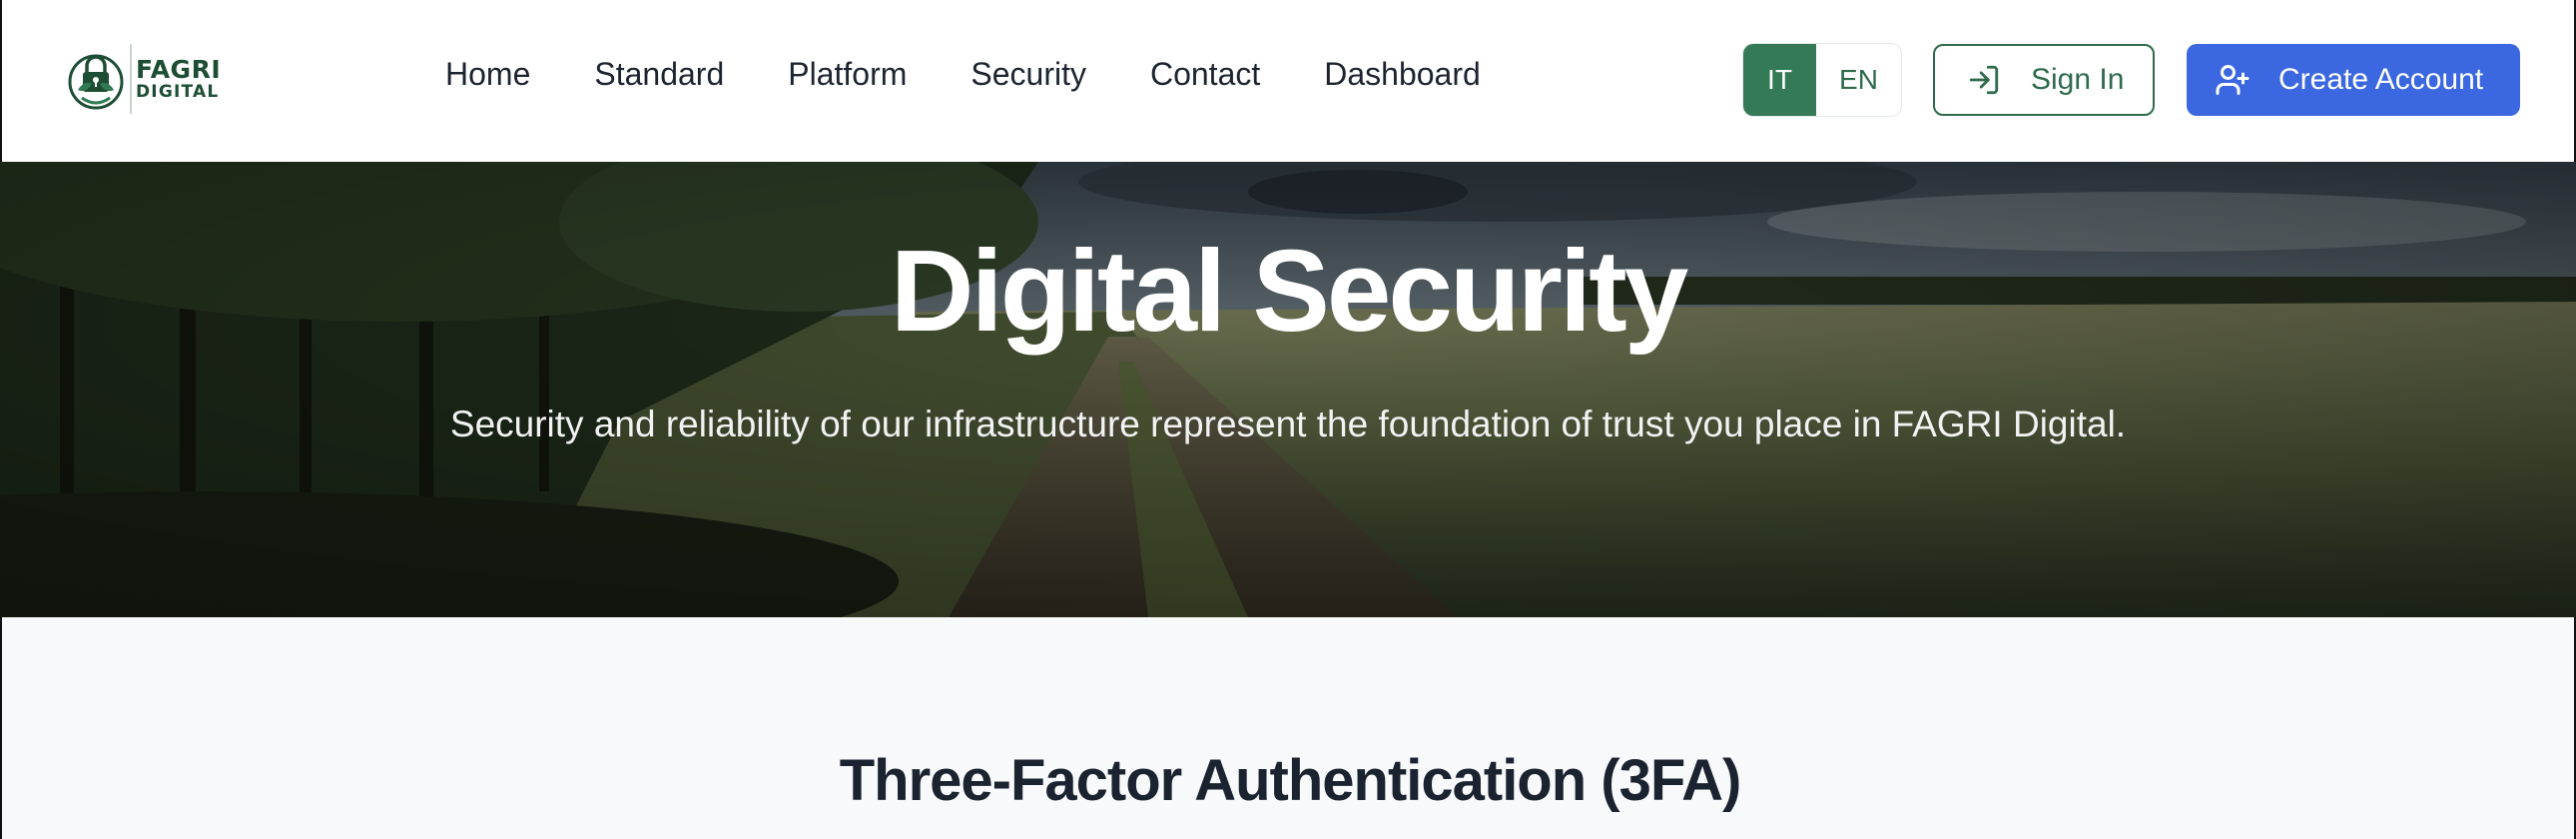  I want to click on sign-in-icon, so click(1984, 80).